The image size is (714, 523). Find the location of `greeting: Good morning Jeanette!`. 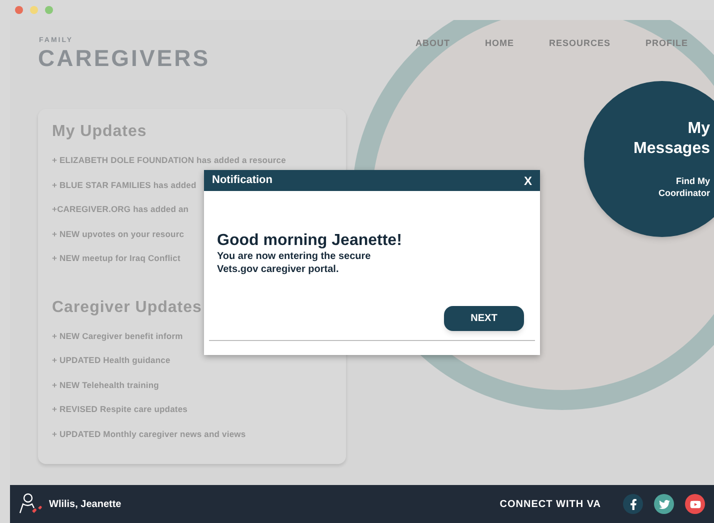

greeting: Good morning Jeanette! is located at coordinates (310, 241).